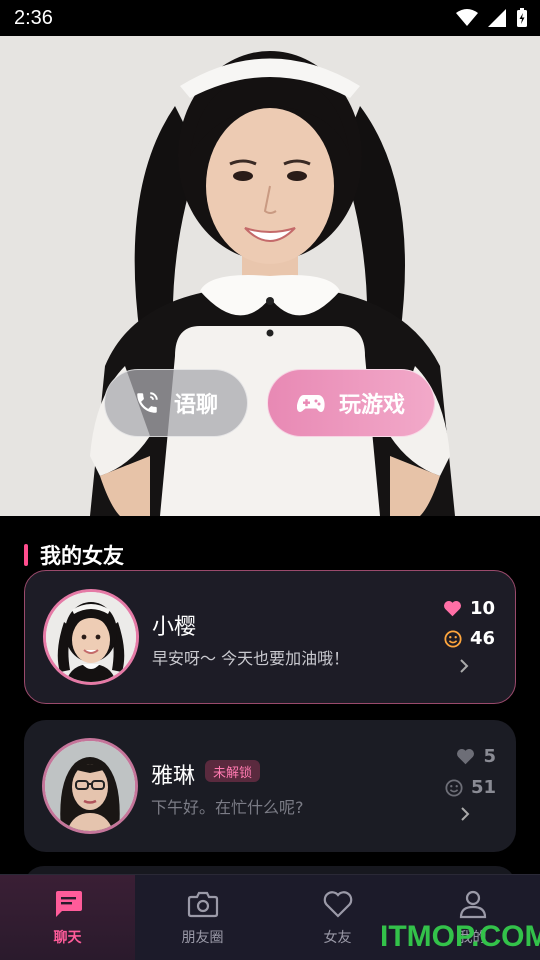 The height and width of the screenshot is (960, 540). Describe the element at coordinates (233, 771) in the screenshot. I see `locked-badge: 未解锁` at that location.